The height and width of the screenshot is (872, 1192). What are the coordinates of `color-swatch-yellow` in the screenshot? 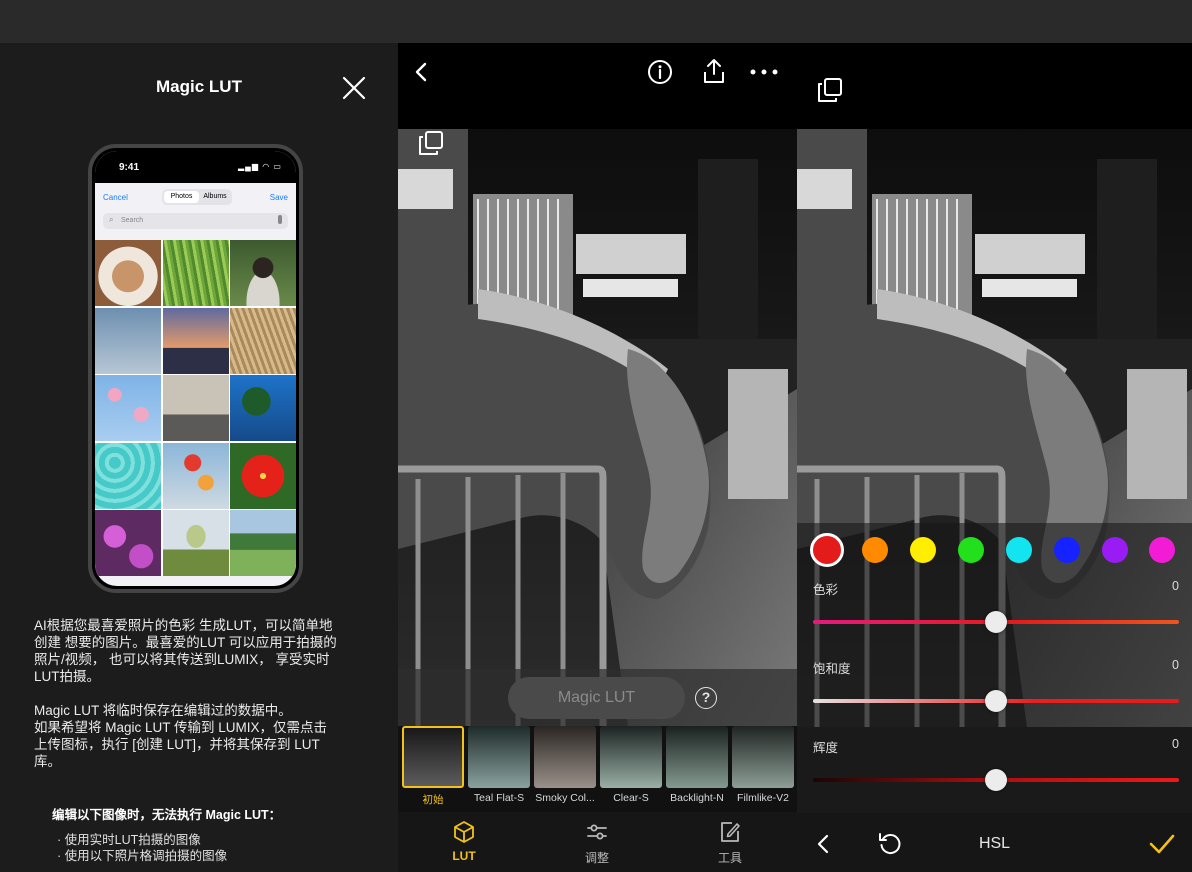 It's located at (923, 550).